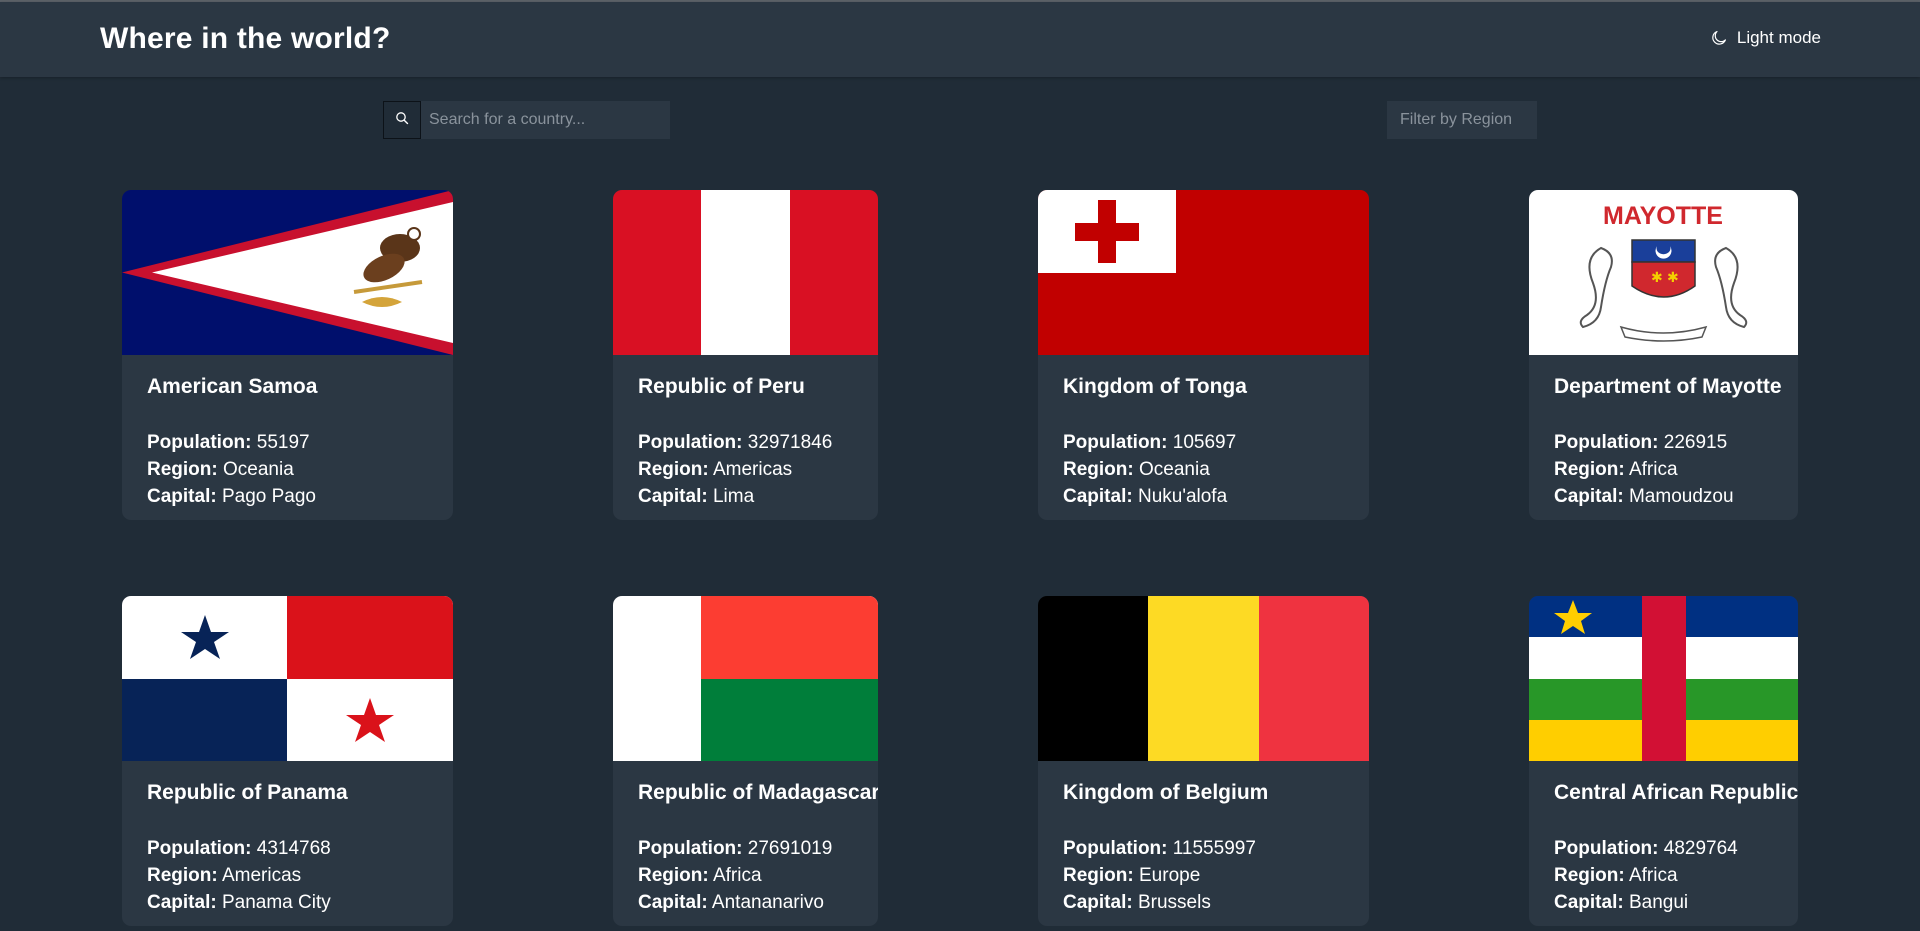  I want to click on country-capital: Capital: Nuku'alofa, so click(1203, 496).